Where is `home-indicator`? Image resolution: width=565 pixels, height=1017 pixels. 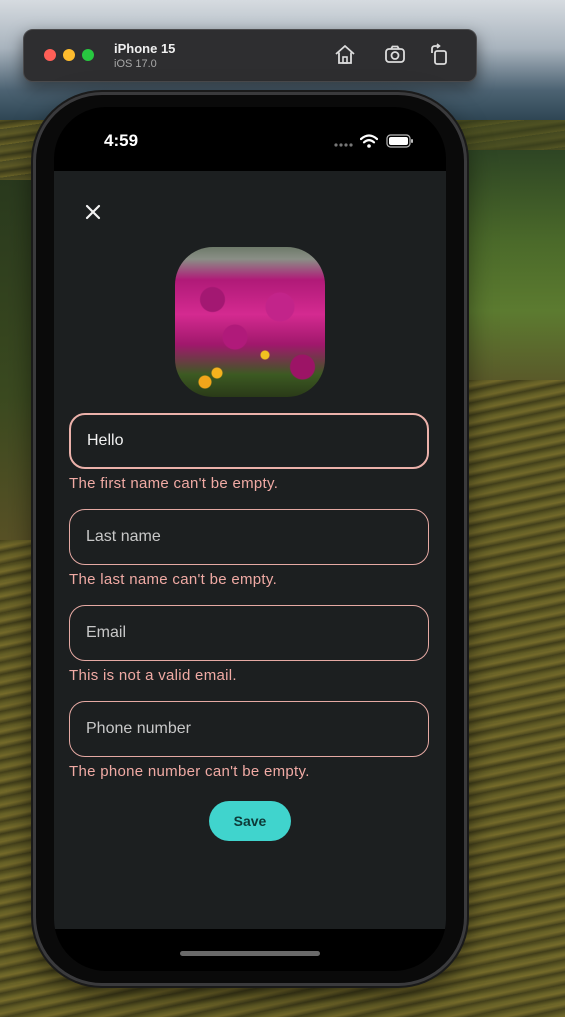 home-indicator is located at coordinates (250, 953).